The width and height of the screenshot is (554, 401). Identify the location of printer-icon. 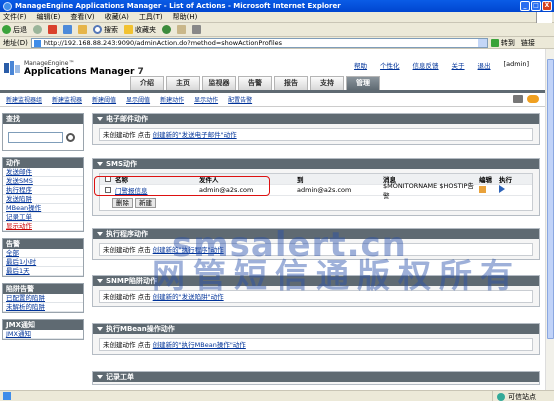
(518, 99).